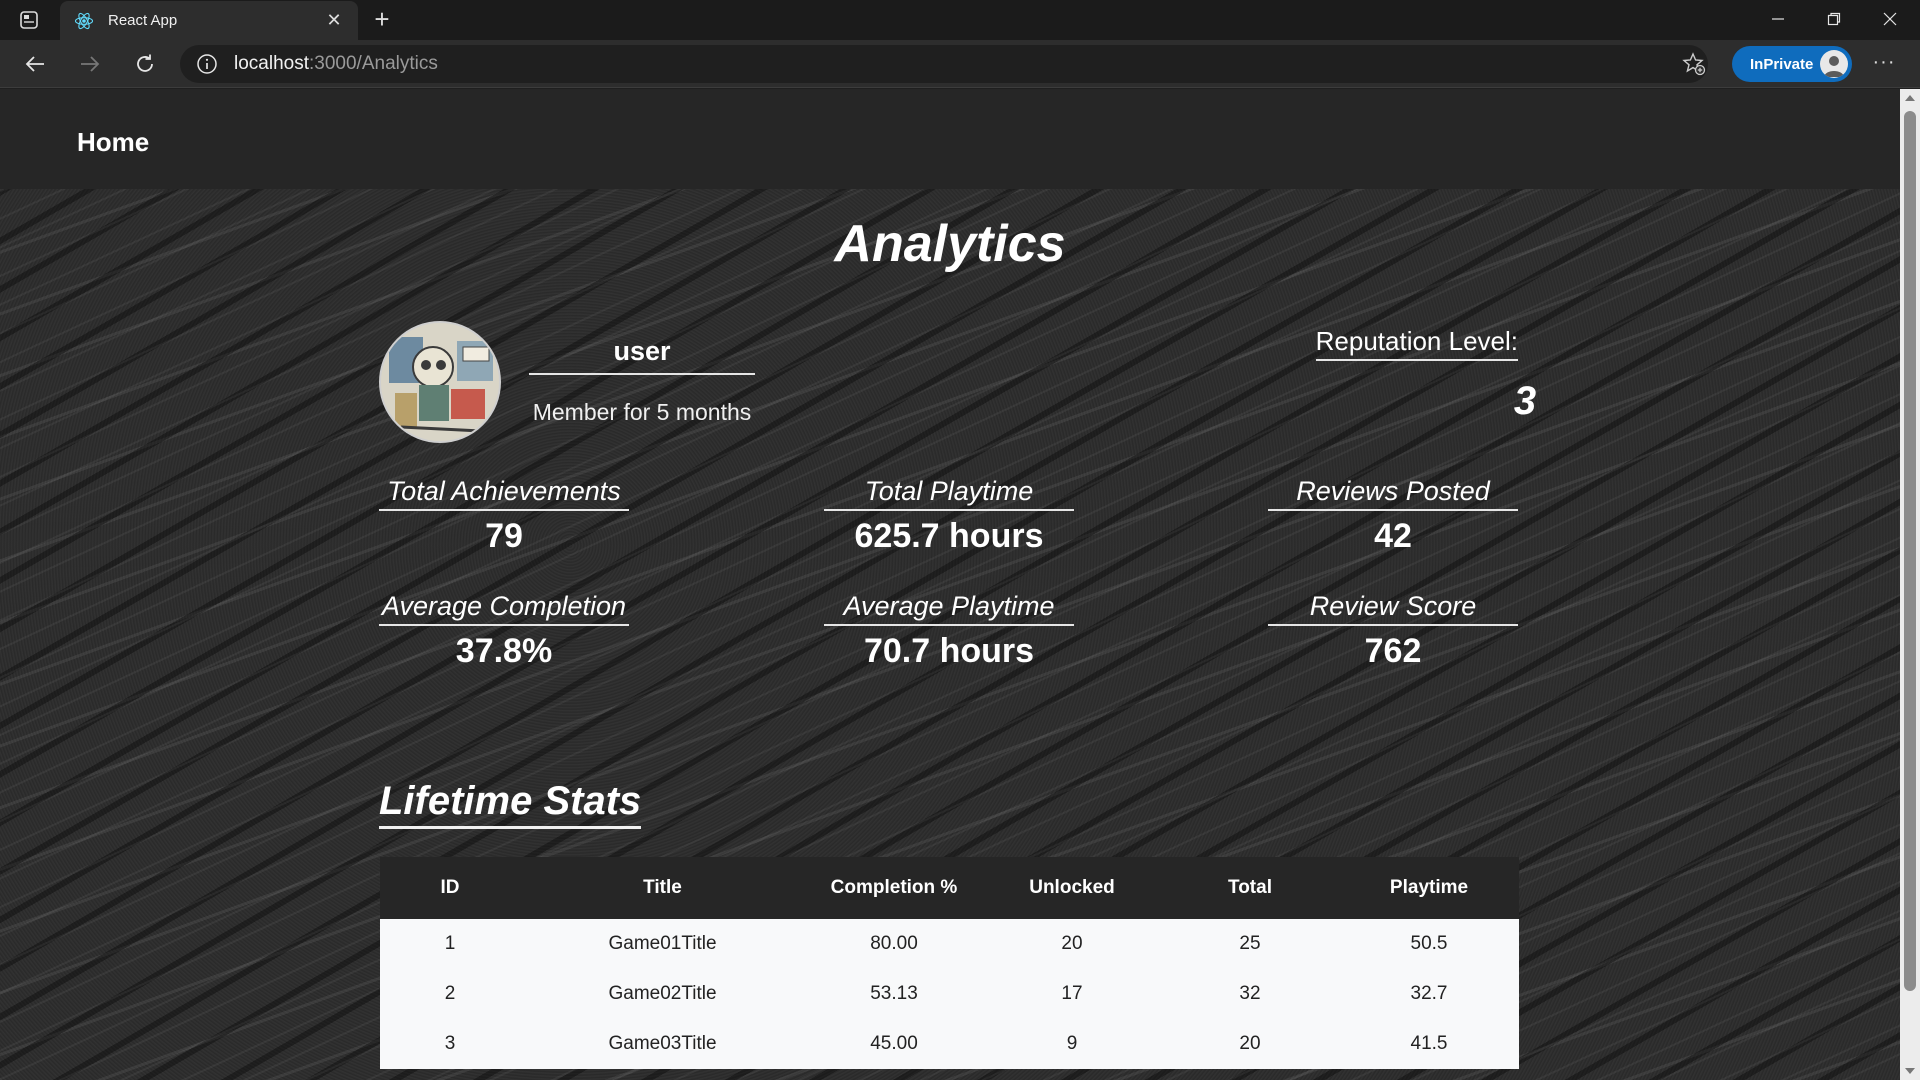  Describe the element at coordinates (960, 20) in the screenshot. I see `browser-titlebar: React App ✕ +` at that location.